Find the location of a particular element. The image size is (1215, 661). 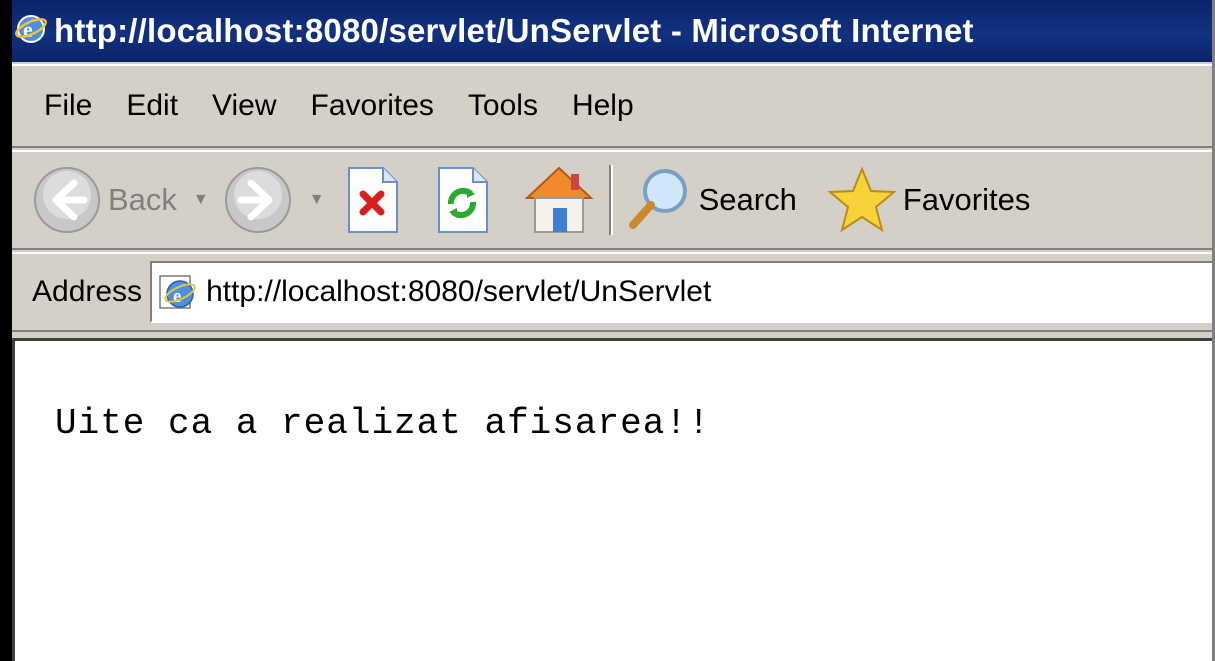

menu-tools: Tools is located at coordinates (503, 106).